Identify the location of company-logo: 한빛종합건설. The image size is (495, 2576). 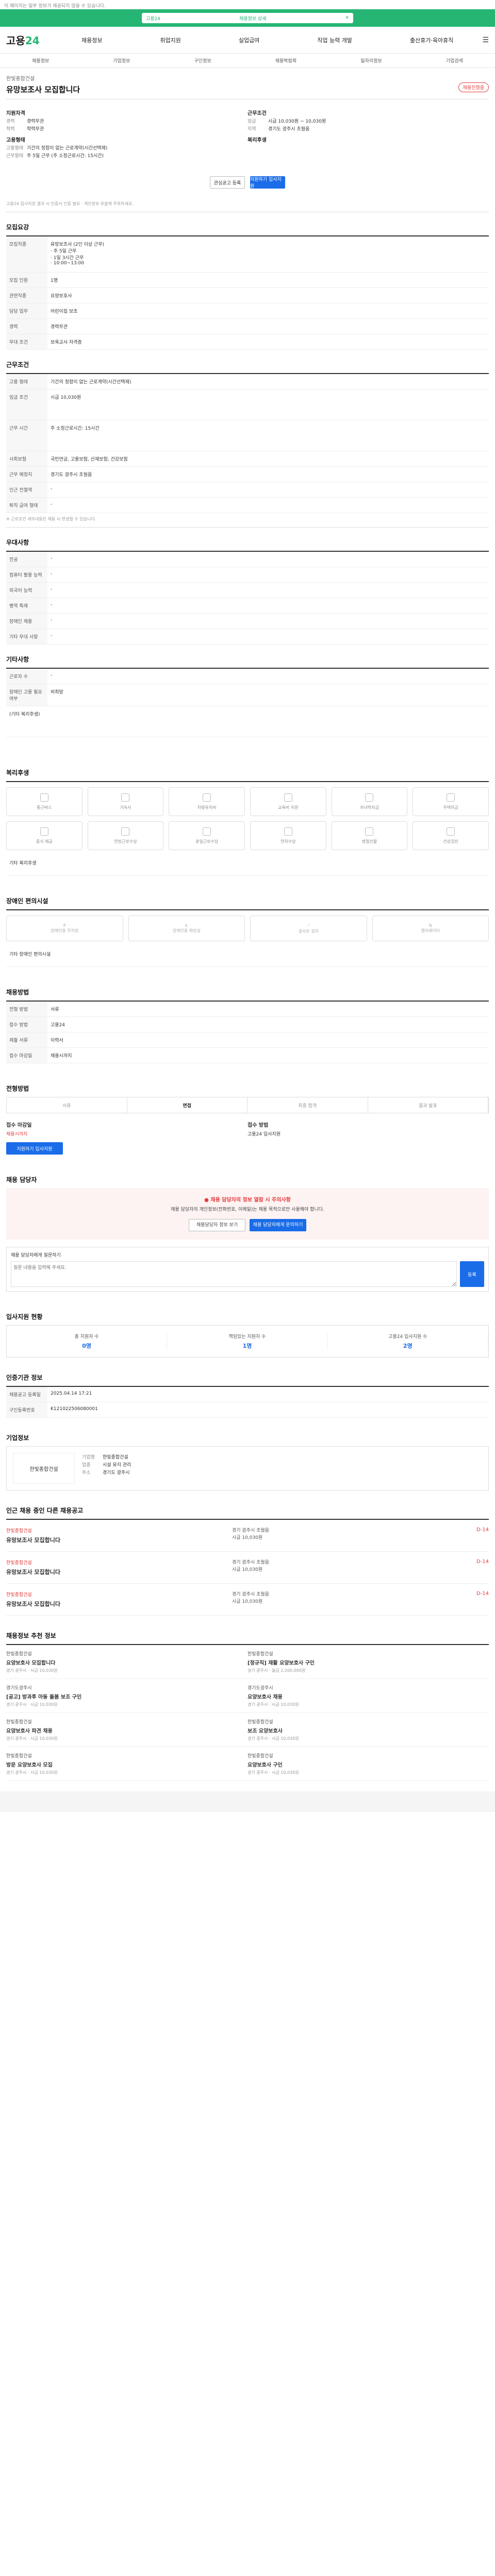
(44, 1468).